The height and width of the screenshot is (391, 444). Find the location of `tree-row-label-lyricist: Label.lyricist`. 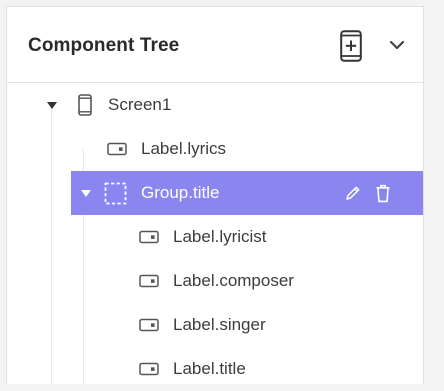

tree-row-label-lyricist: Label.lyricist is located at coordinates (215, 237).